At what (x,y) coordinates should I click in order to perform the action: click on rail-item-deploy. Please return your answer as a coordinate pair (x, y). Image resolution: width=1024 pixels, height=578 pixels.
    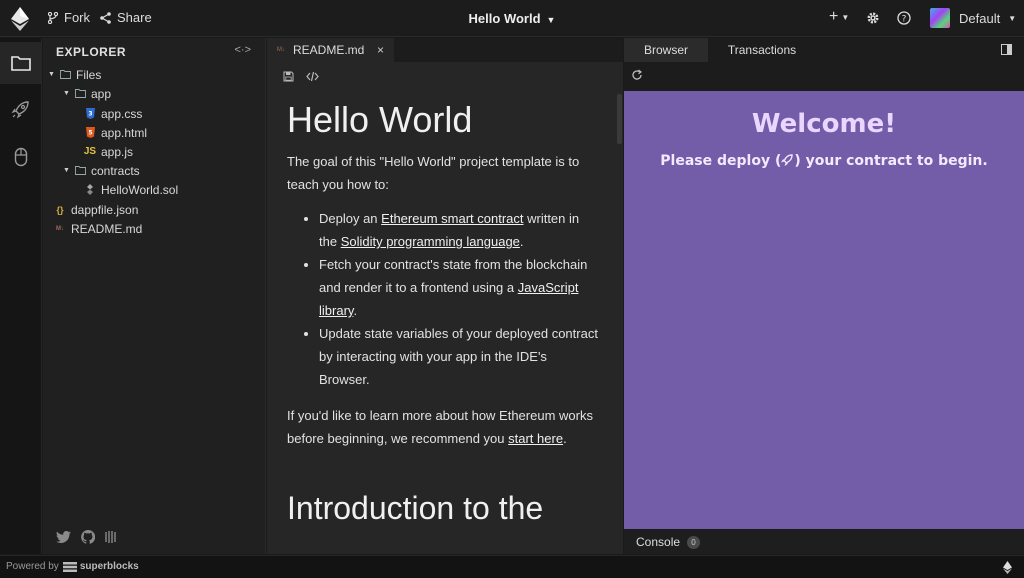
    Looking at the image, I should click on (21, 109).